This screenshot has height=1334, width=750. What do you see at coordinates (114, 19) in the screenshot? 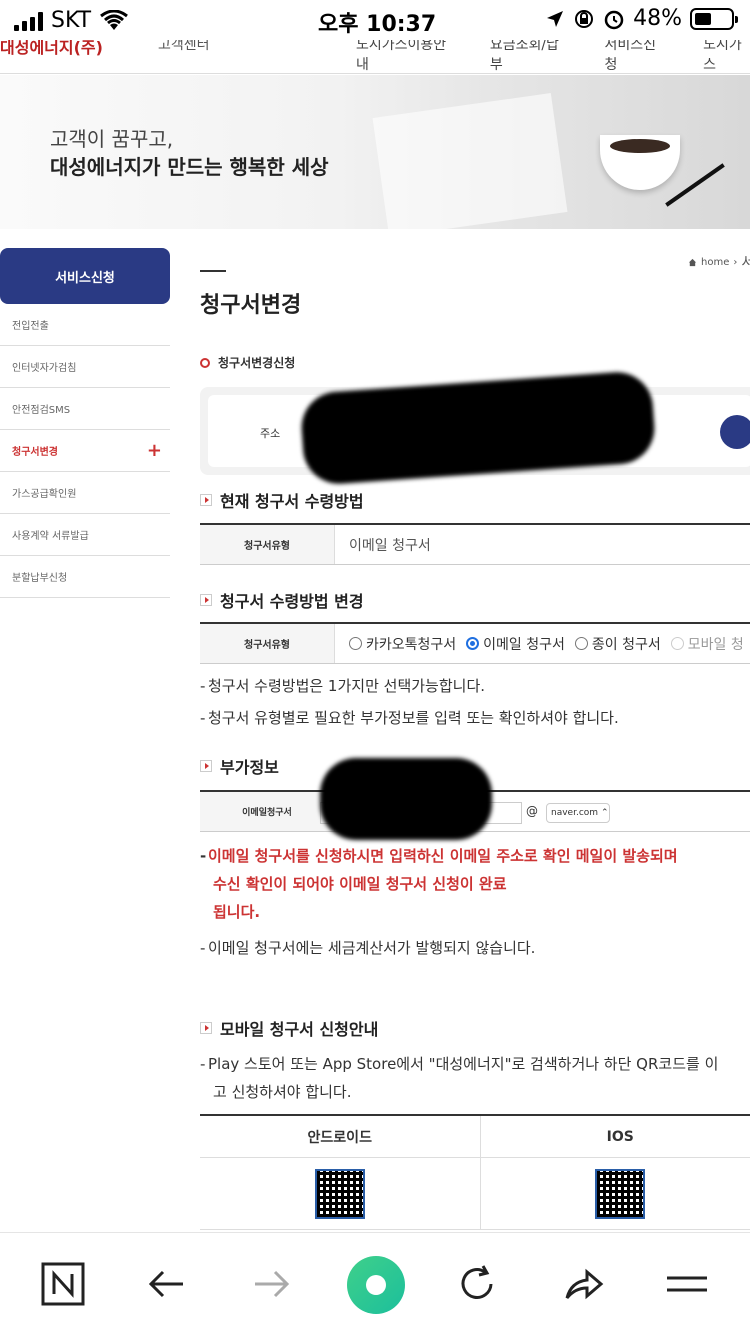
I see `wifi-icon` at bounding box center [114, 19].